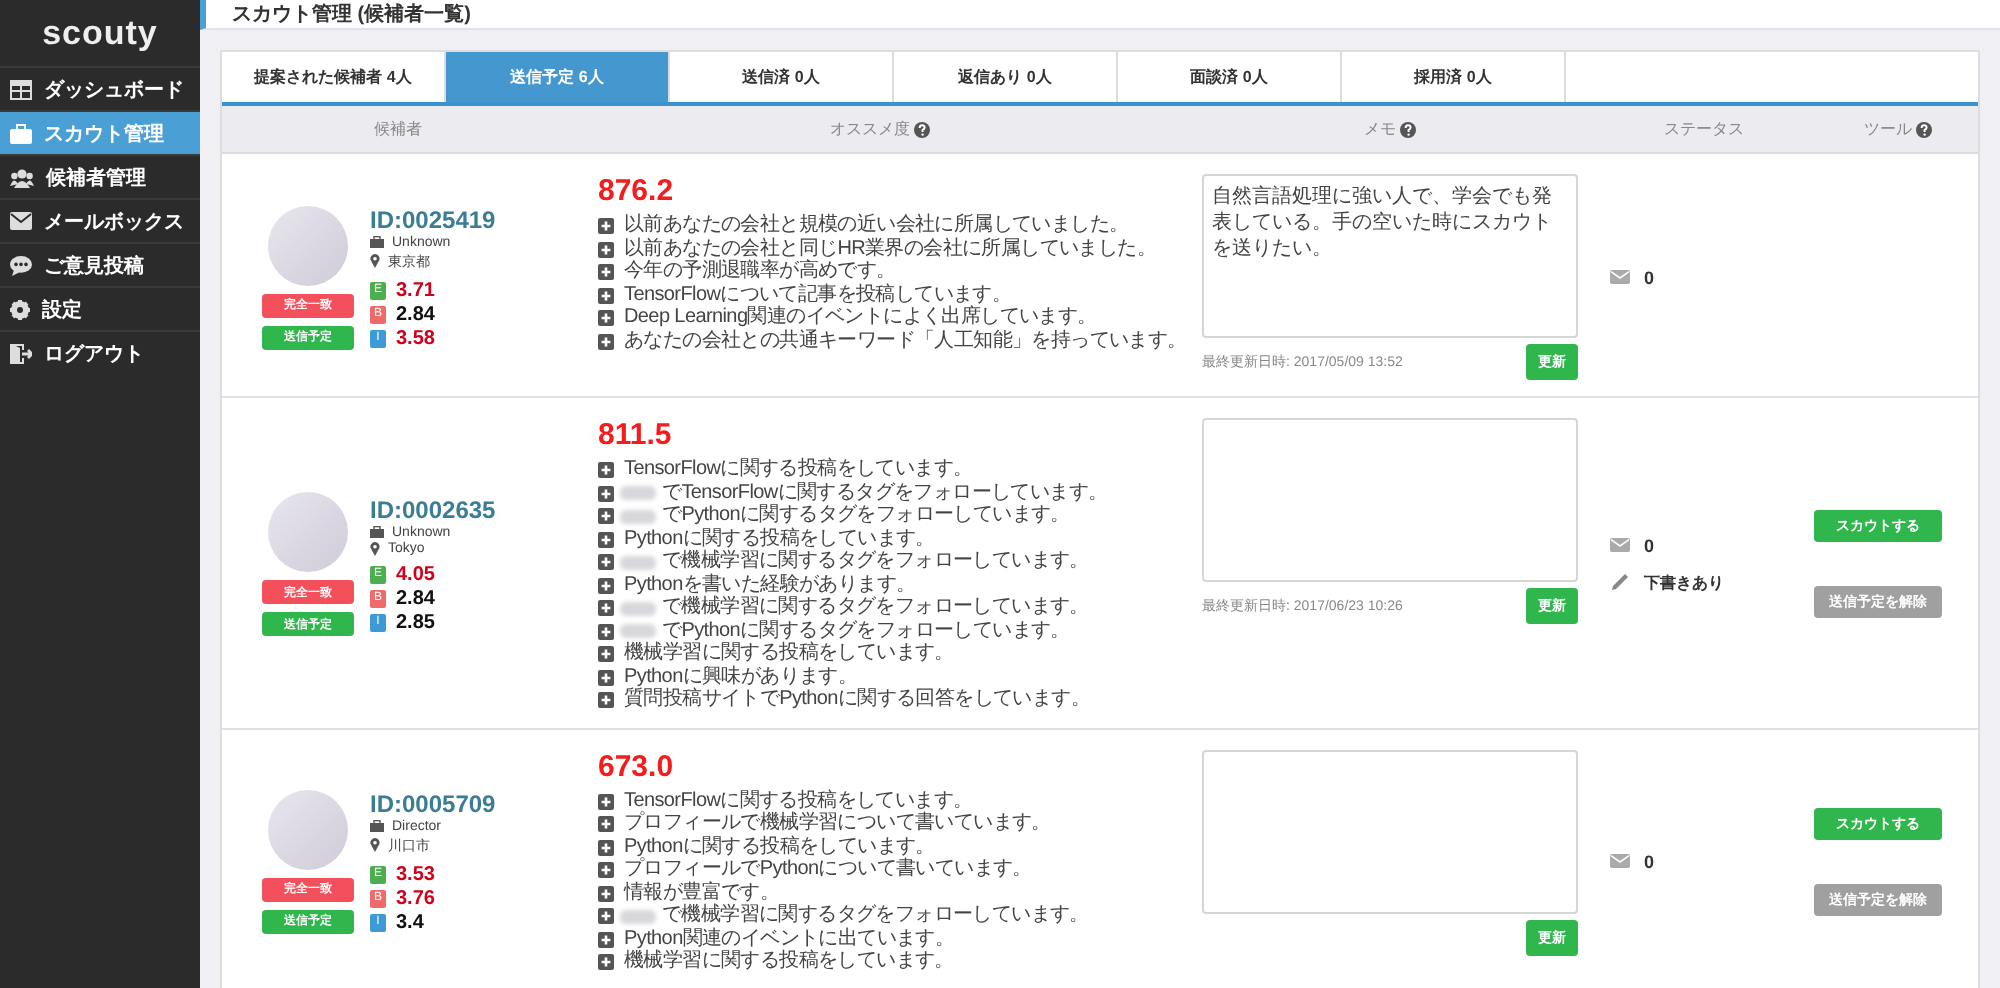 Image resolution: width=2000 pixels, height=988 pixels. Describe the element at coordinates (410, 922) in the screenshot. I see `score-value: 3.4` at that location.